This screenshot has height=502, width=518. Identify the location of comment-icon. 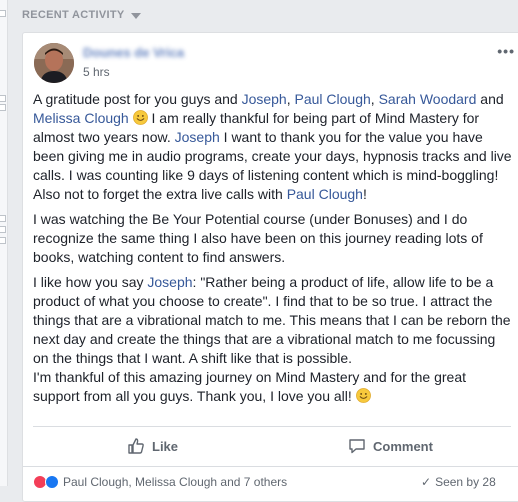
(357, 446).